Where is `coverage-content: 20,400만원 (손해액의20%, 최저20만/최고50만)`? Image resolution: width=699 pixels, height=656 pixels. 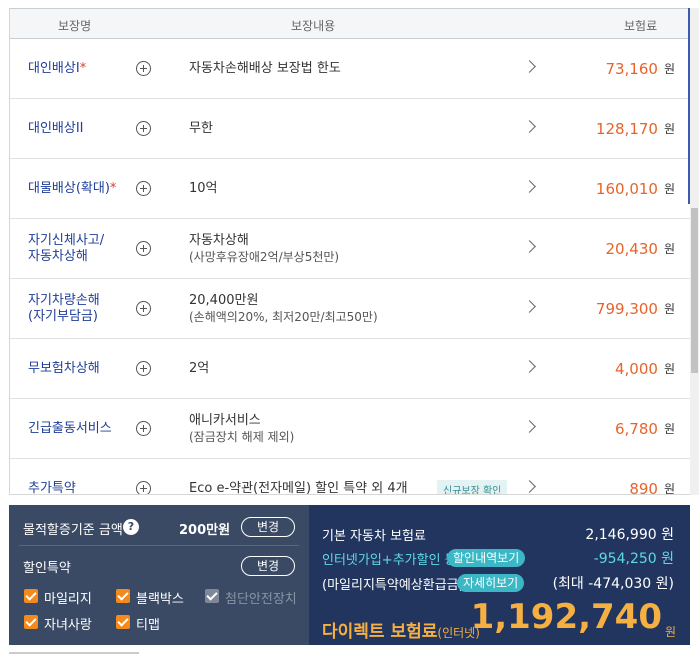 coverage-content: 20,400만원 (손해액의20%, 최저20만/최고50만) is located at coordinates (283, 308).